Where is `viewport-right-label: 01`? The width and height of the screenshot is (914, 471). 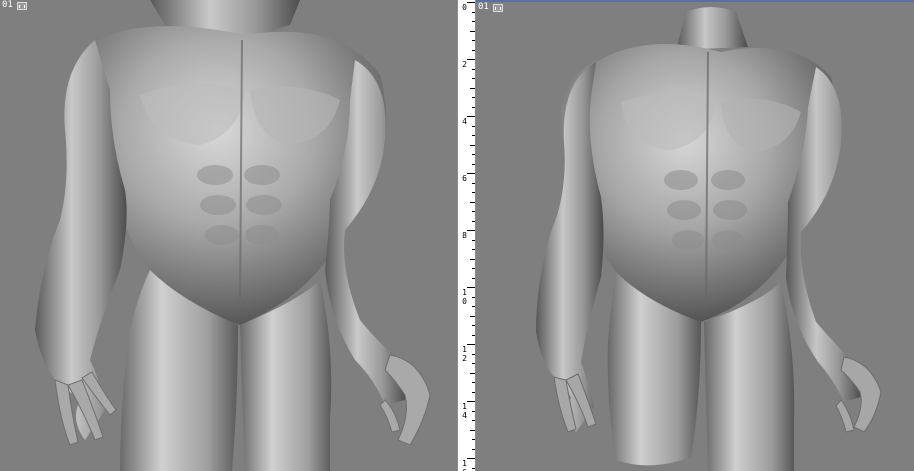 viewport-right-label: 01 is located at coordinates (483, 7).